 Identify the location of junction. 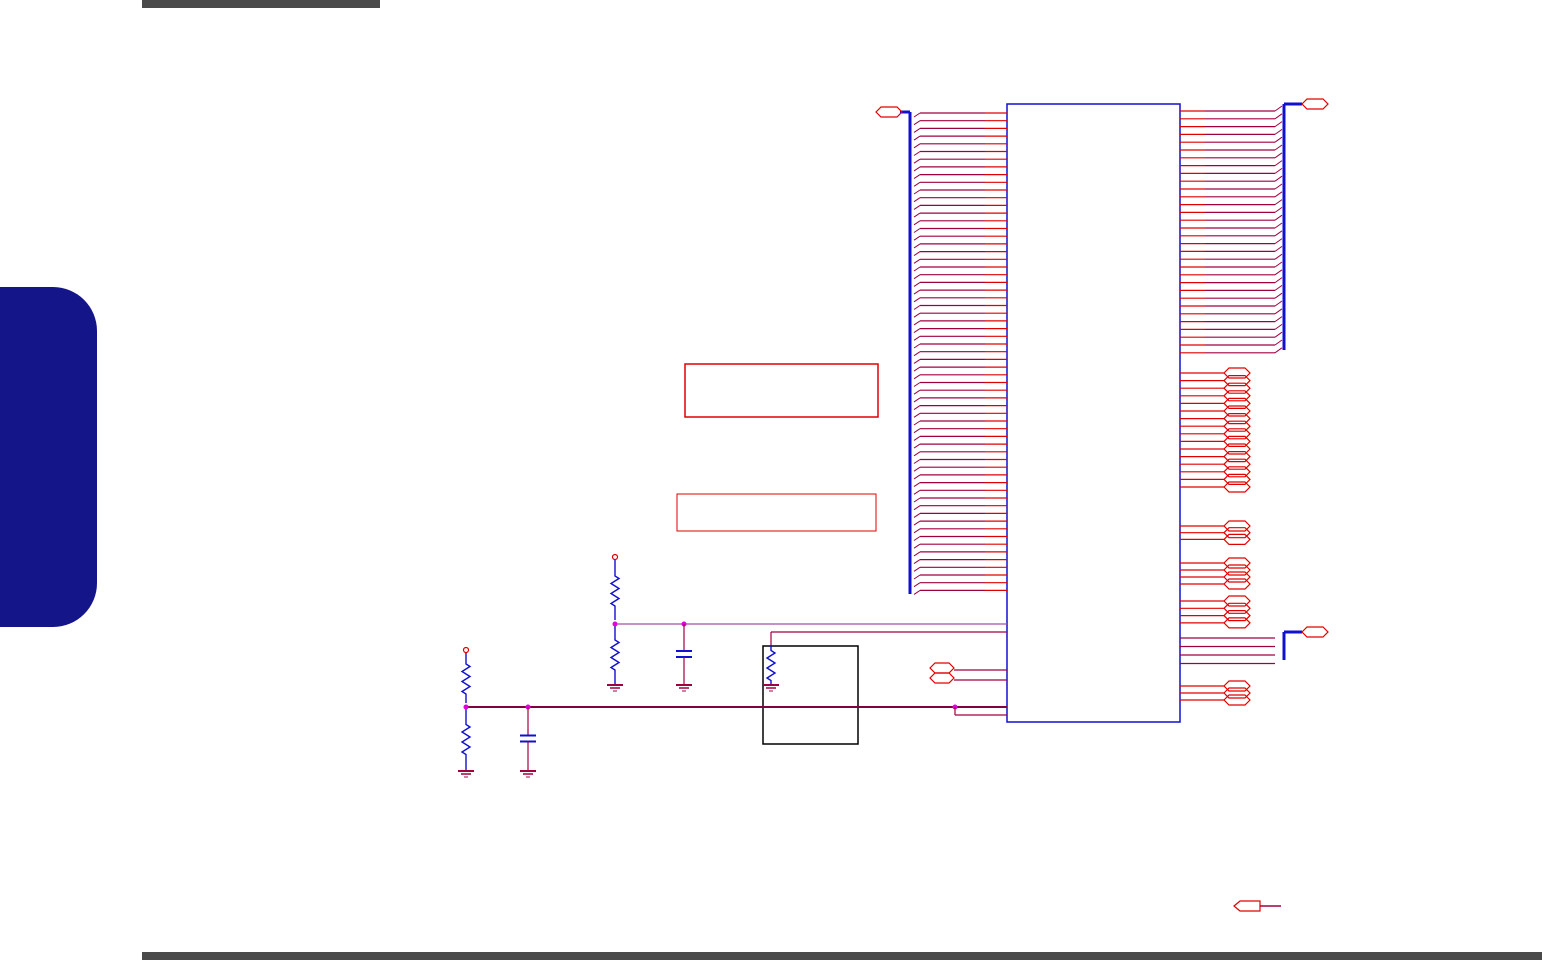
(466, 707).